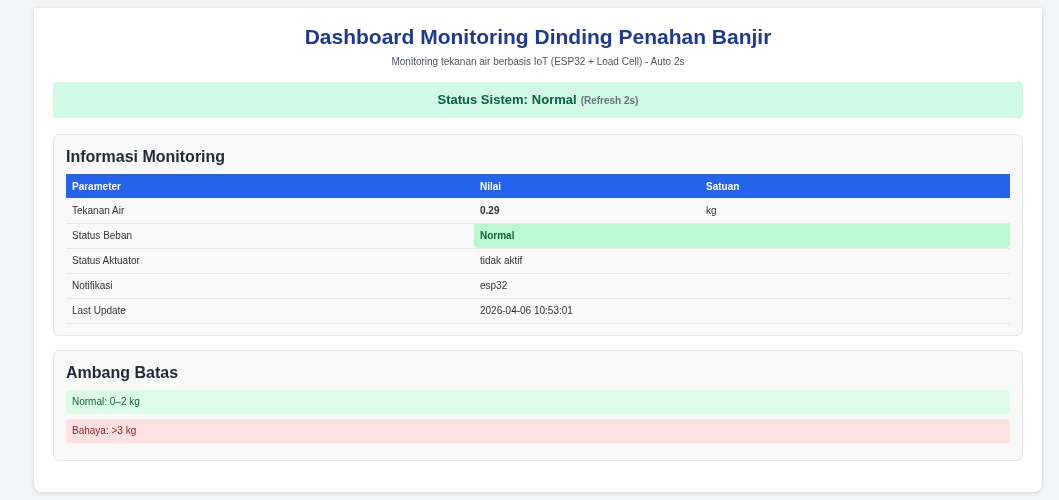 This screenshot has width=1059, height=500. What do you see at coordinates (855, 210) in the screenshot?
I see `table-cell: kg` at bounding box center [855, 210].